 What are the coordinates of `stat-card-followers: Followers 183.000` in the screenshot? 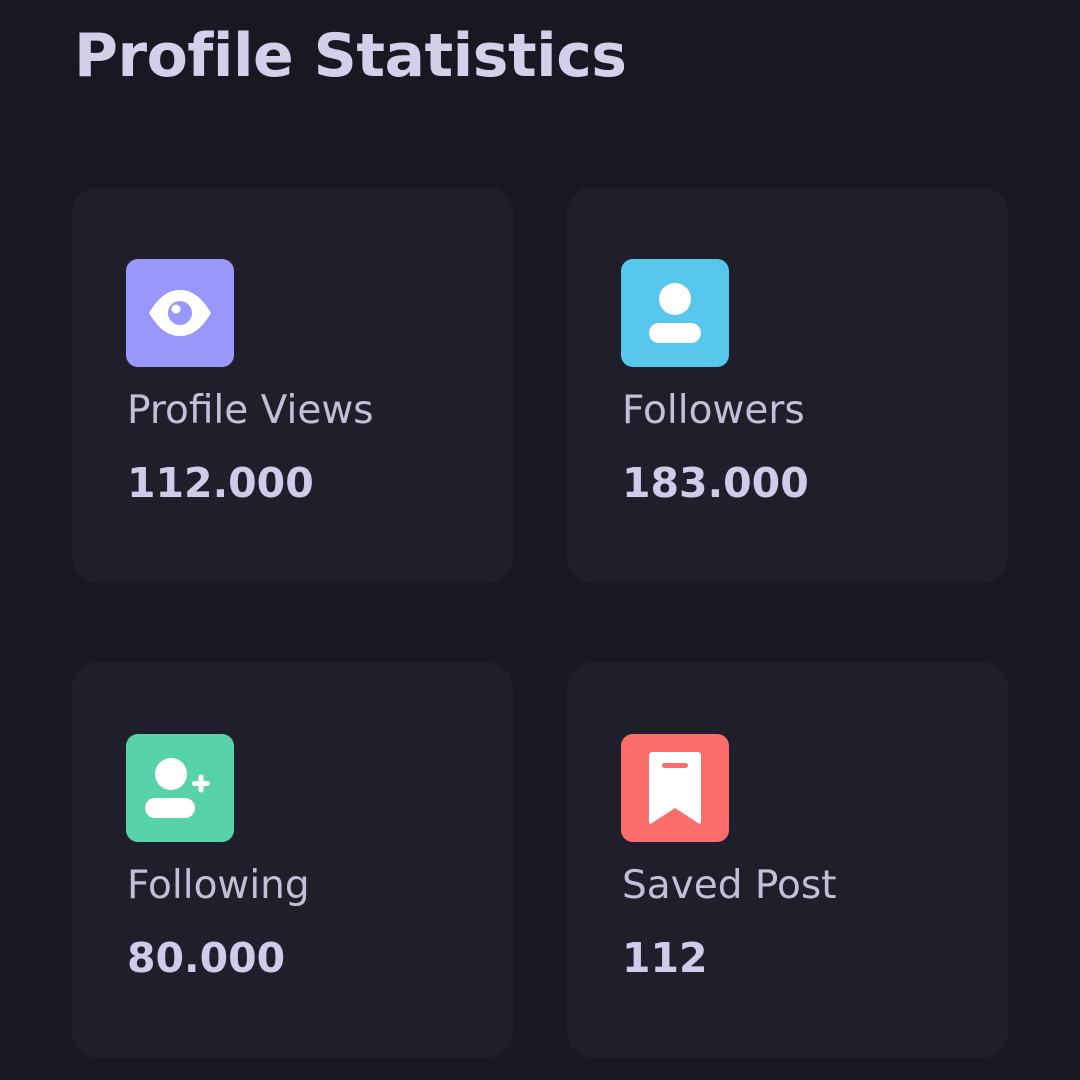 It's located at (787, 385).